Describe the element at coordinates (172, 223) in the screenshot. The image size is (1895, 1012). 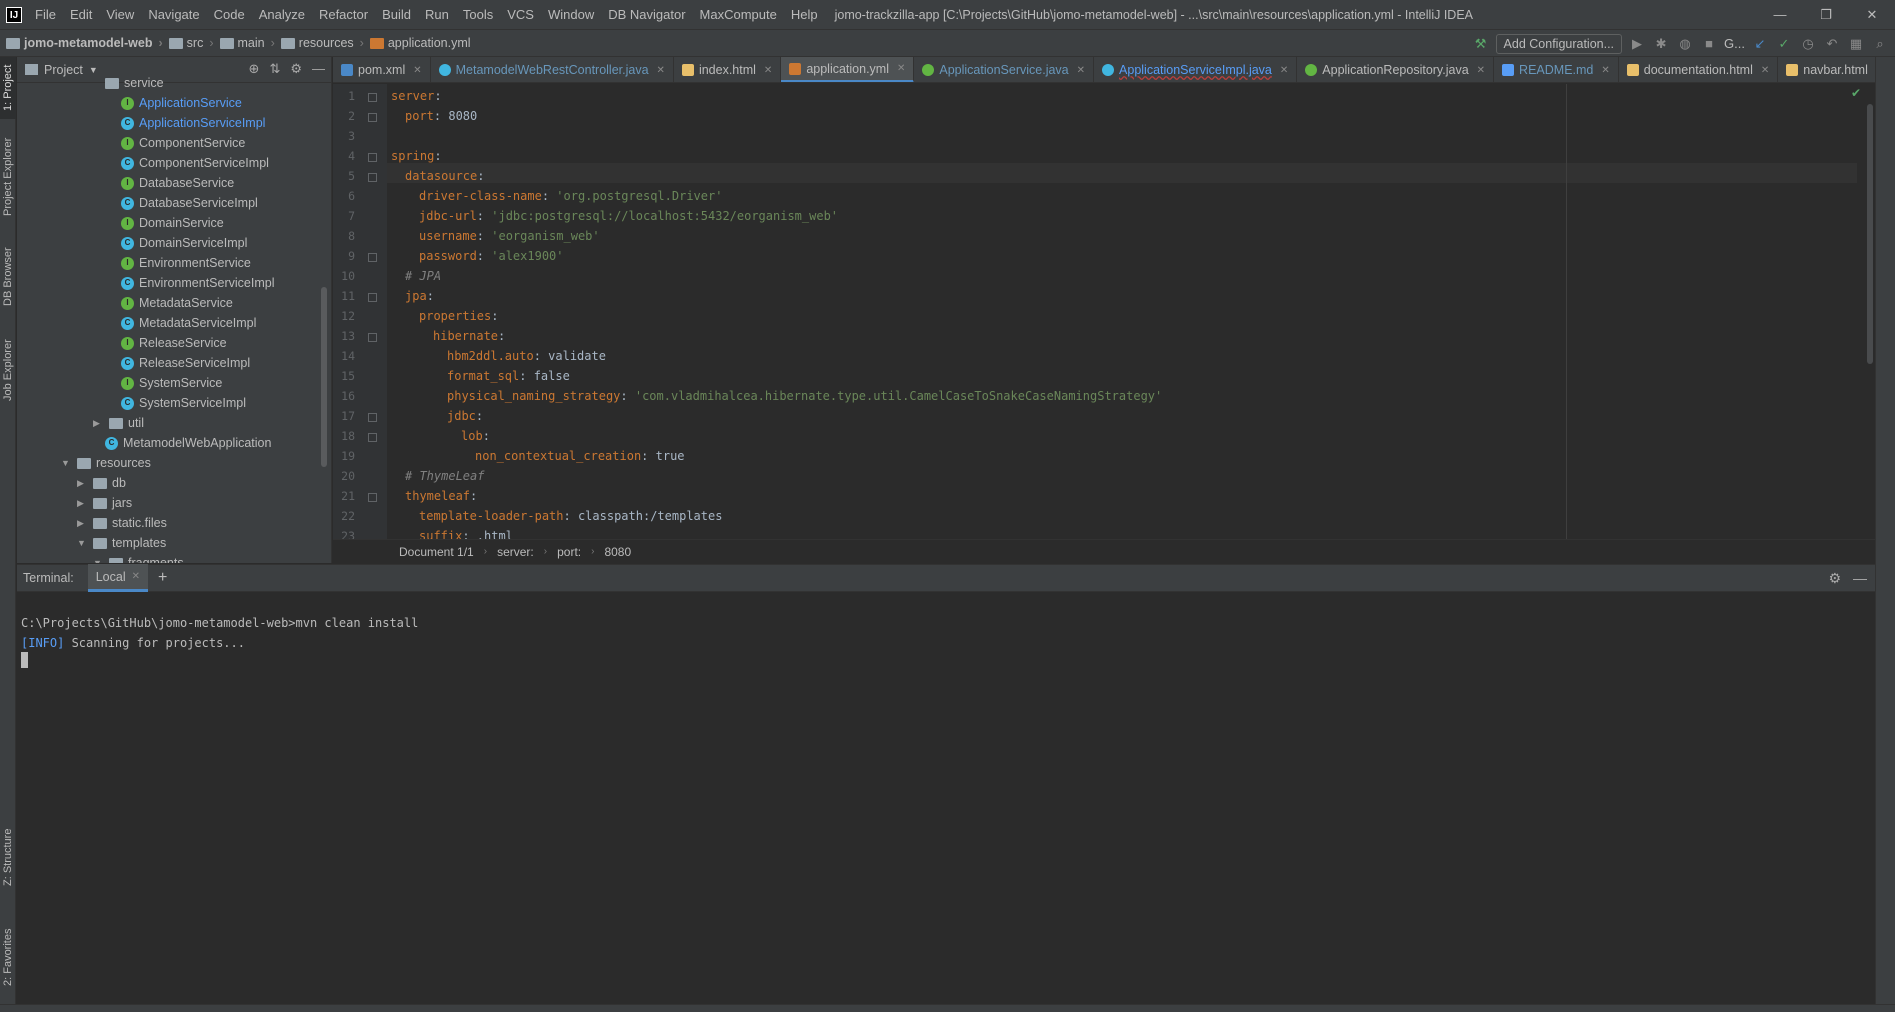
I see `tree-item: I DomainService` at that location.